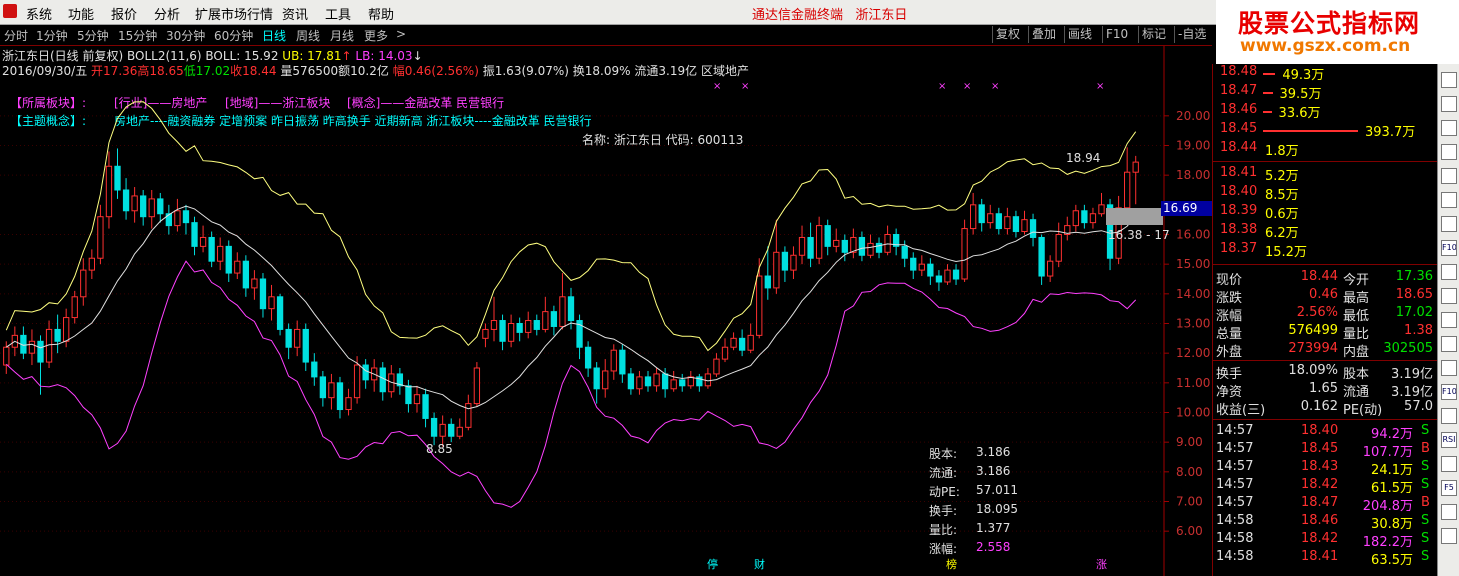  I want to click on tick-price: 18.42, so click(1320, 484).